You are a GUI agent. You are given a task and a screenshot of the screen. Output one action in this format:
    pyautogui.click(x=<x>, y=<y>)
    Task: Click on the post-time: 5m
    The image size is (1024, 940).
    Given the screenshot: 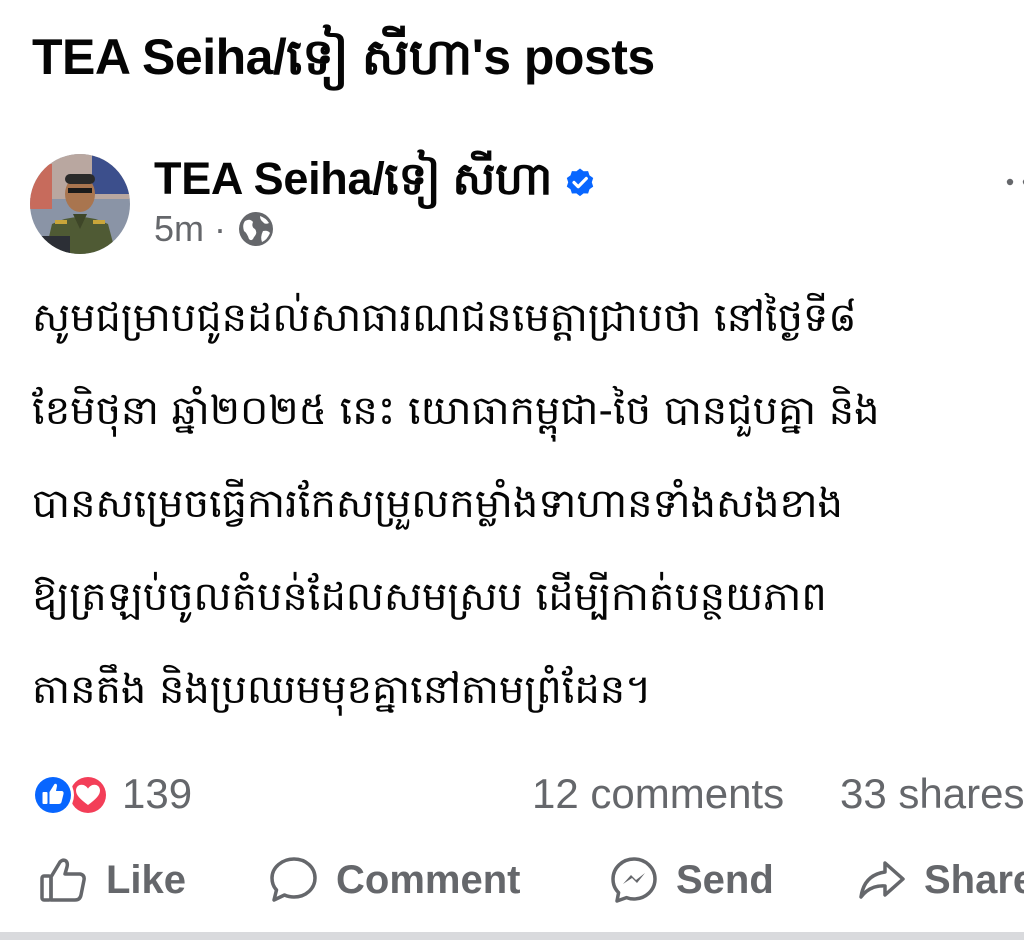 What is the action you would take?
    pyautogui.click(x=179, y=229)
    